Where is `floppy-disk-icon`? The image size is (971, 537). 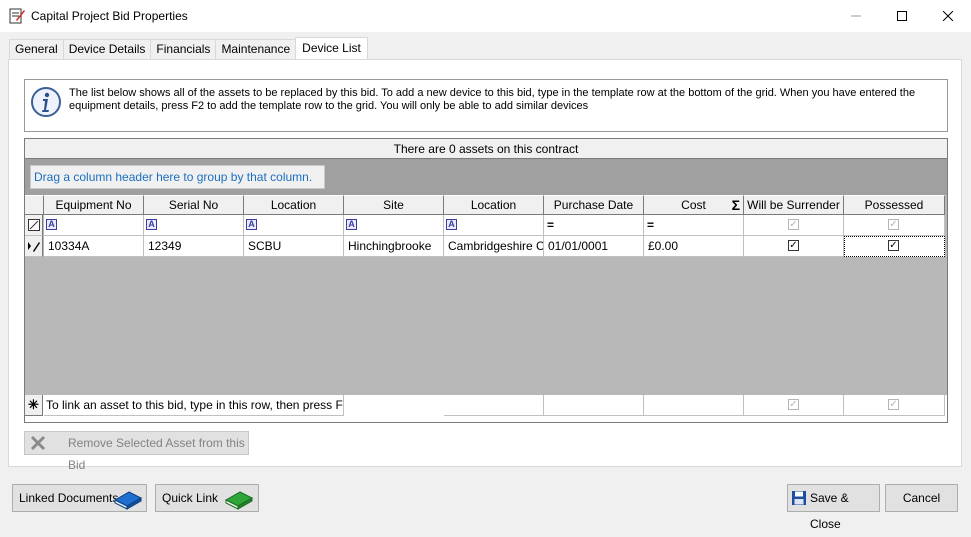
floppy-disk-icon is located at coordinates (799, 498).